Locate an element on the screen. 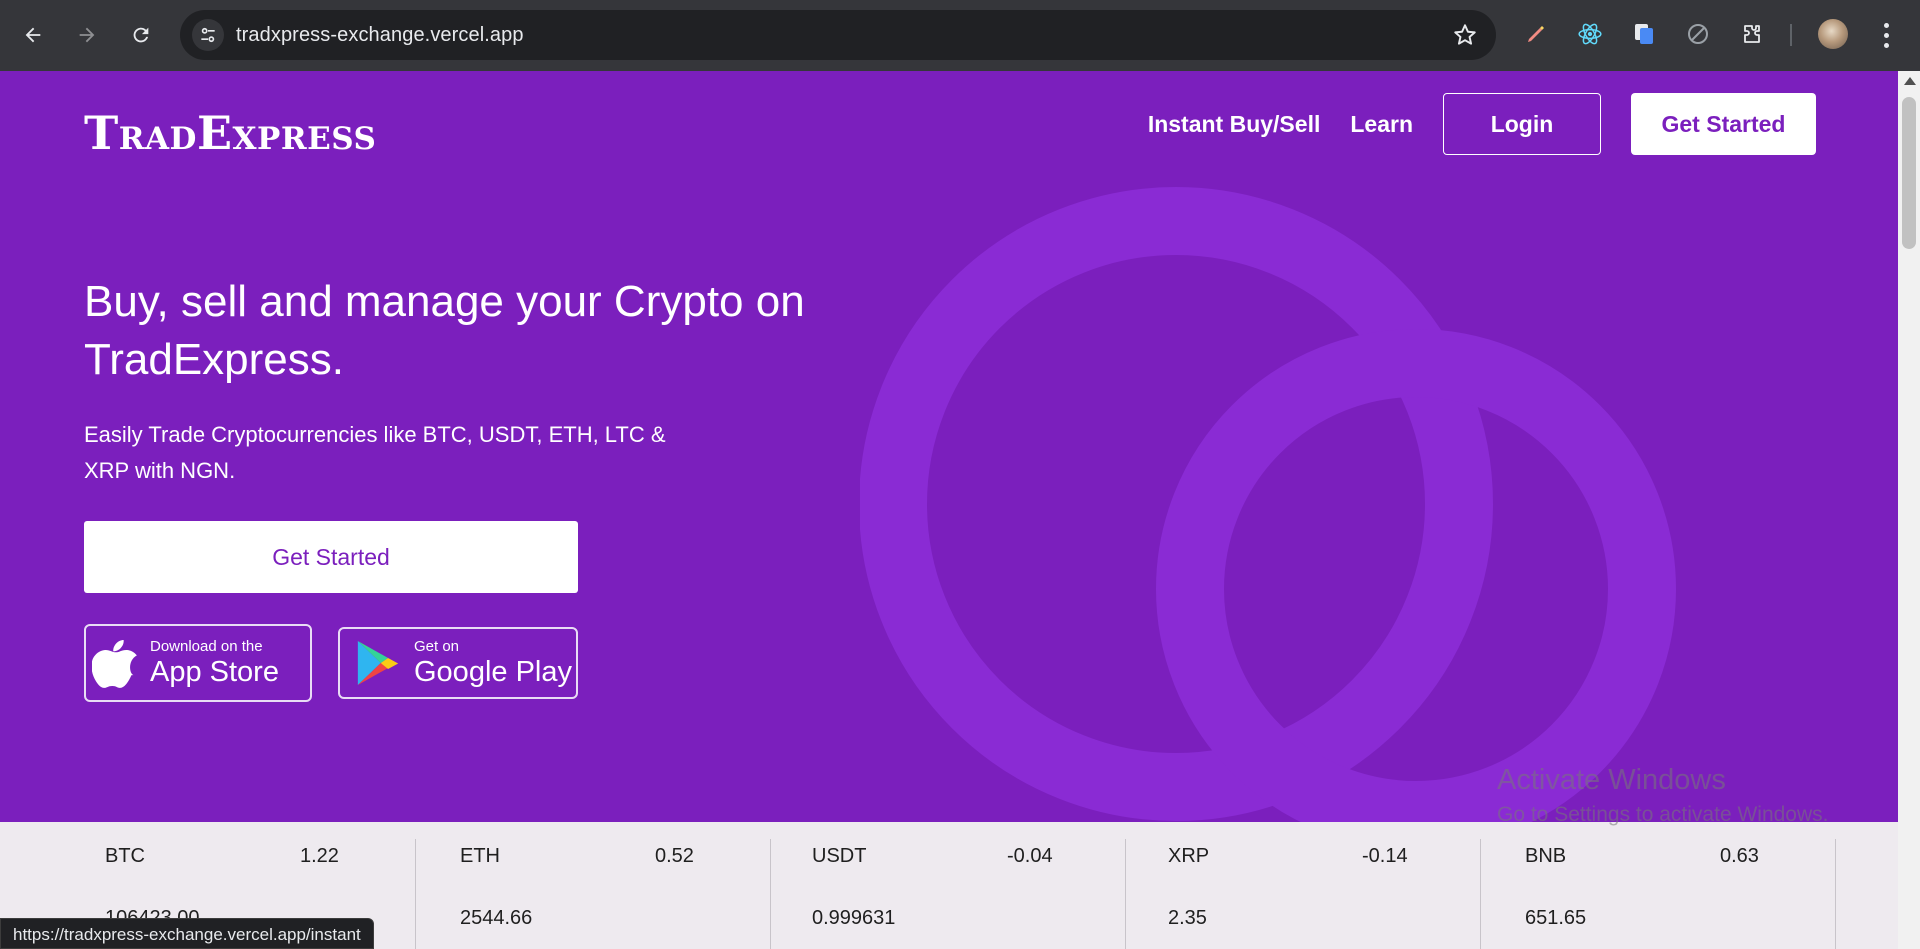  app-store-label: App Store is located at coordinates (214, 671).